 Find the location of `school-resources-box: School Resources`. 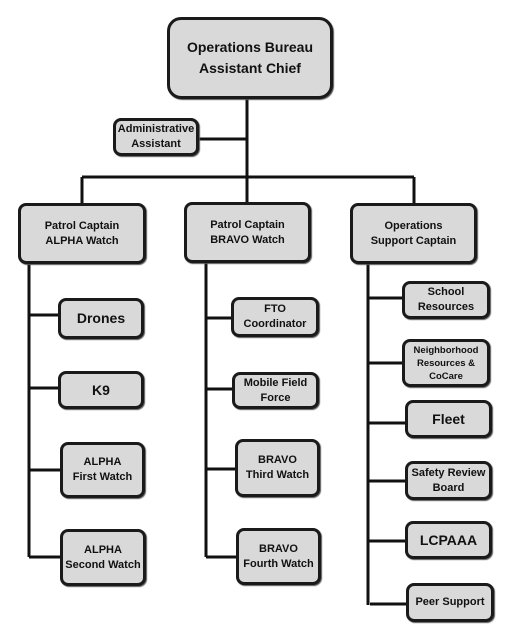

school-resources-box: School Resources is located at coordinates (446, 300).